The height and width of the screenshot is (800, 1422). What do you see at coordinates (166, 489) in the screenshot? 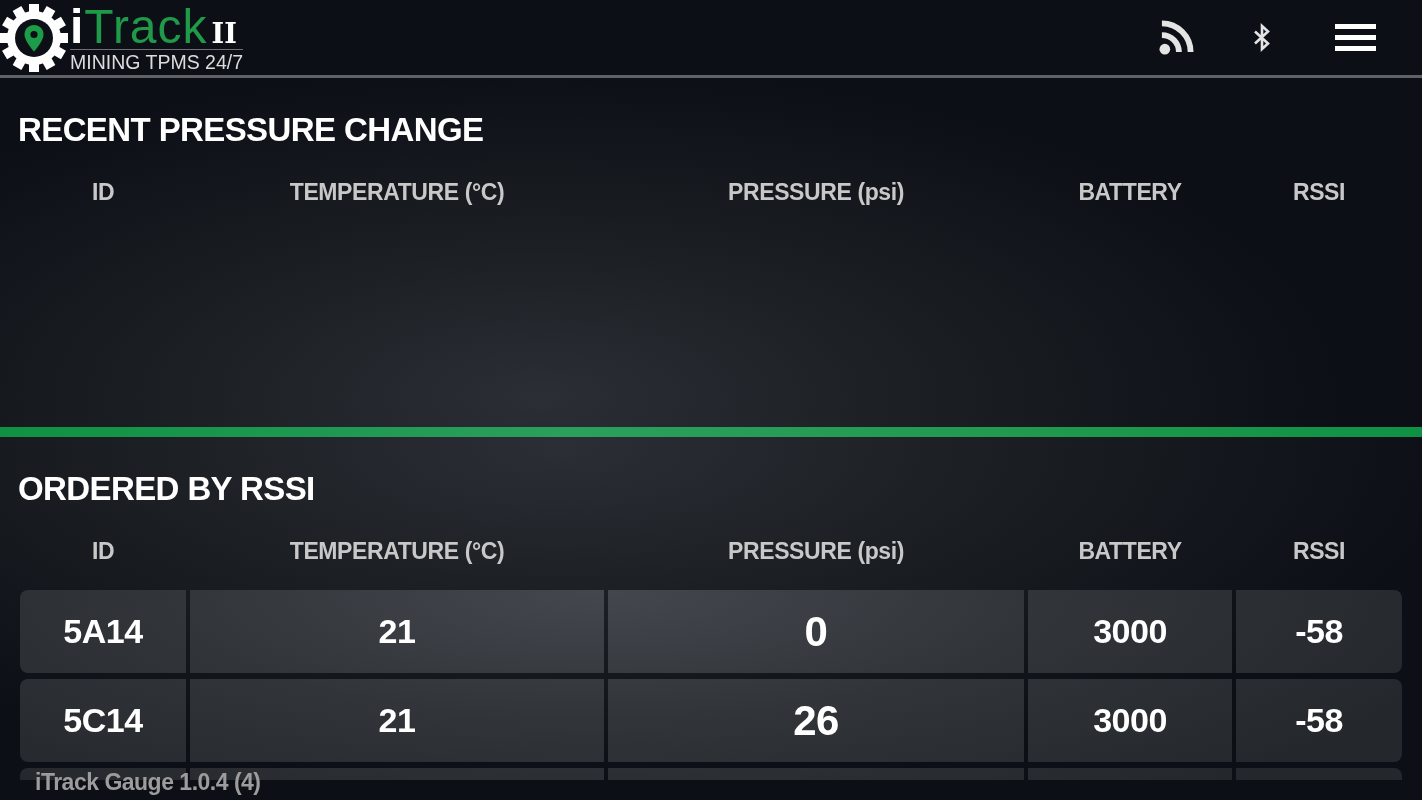
I see `section-title: ORDERED BY RSSI` at bounding box center [166, 489].